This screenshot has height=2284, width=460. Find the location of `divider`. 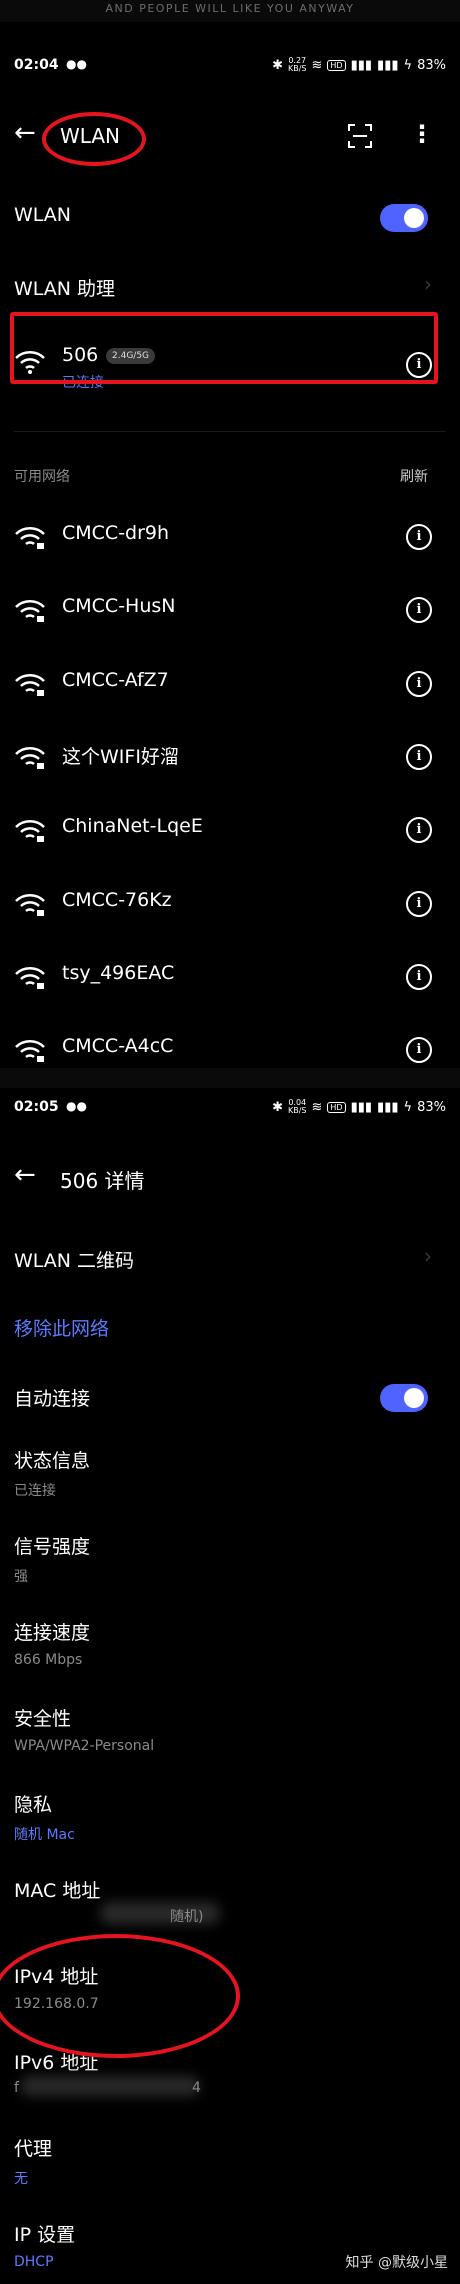

divider is located at coordinates (230, 431).